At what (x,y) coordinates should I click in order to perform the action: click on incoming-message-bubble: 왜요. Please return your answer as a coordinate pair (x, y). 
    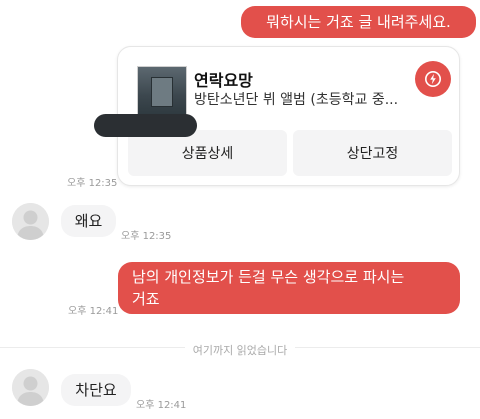
    Looking at the image, I should click on (88, 221).